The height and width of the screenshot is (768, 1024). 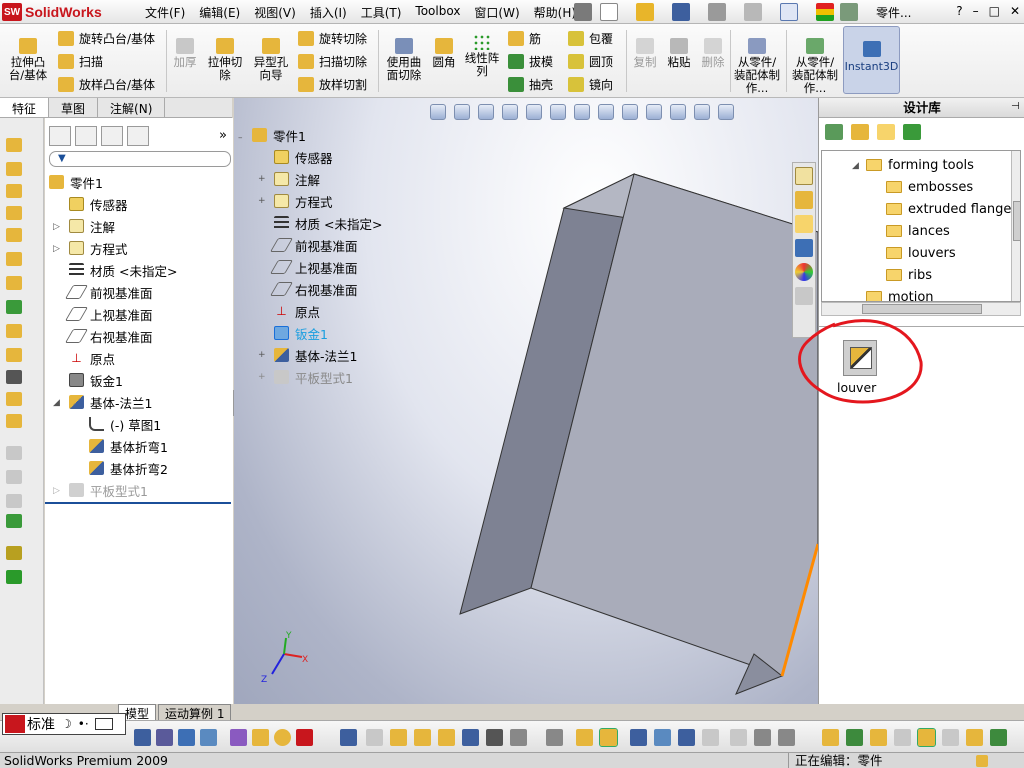 I want to click on tree-item-base-flange1: 基体-法兰1, so click(x=110, y=402).